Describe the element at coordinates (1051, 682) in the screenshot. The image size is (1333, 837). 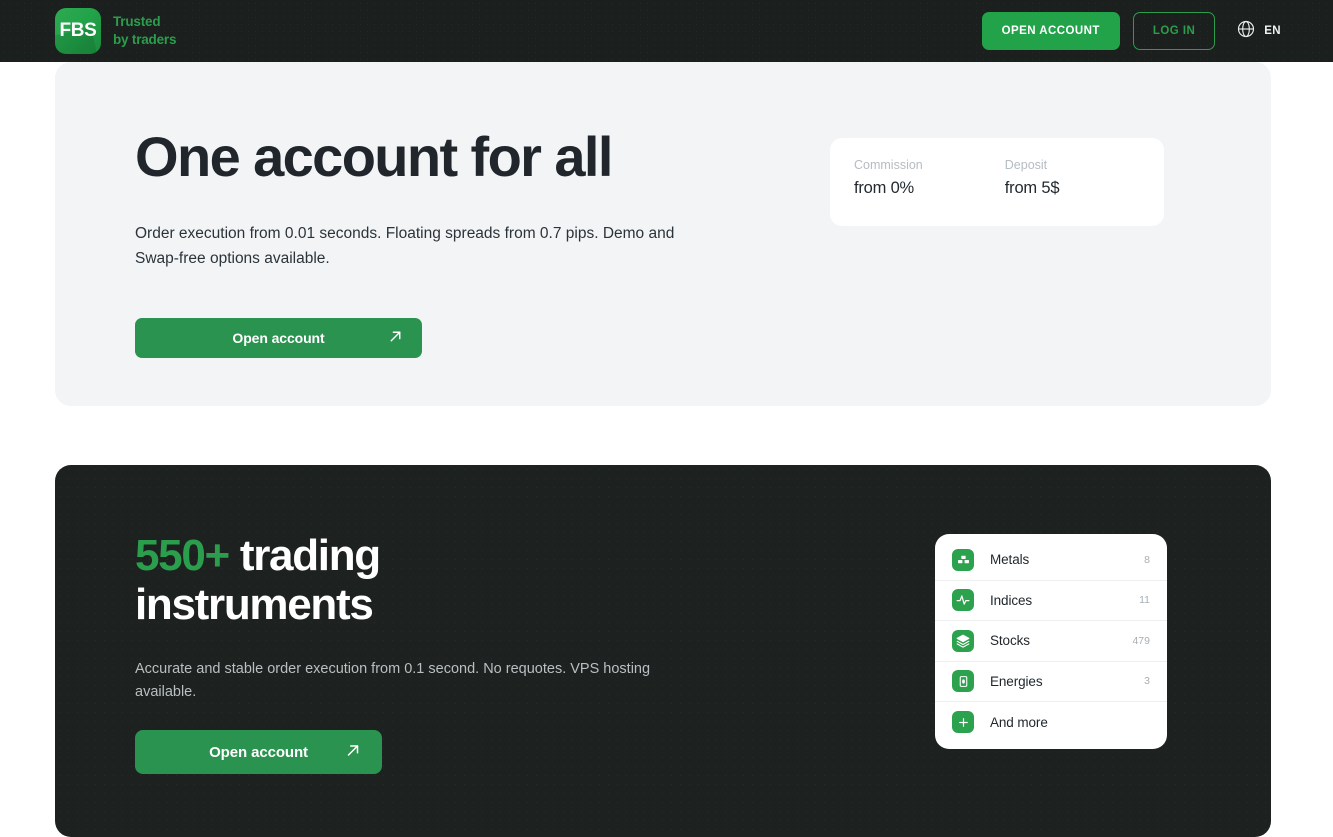
I see `list-item: Energies 3` at that location.